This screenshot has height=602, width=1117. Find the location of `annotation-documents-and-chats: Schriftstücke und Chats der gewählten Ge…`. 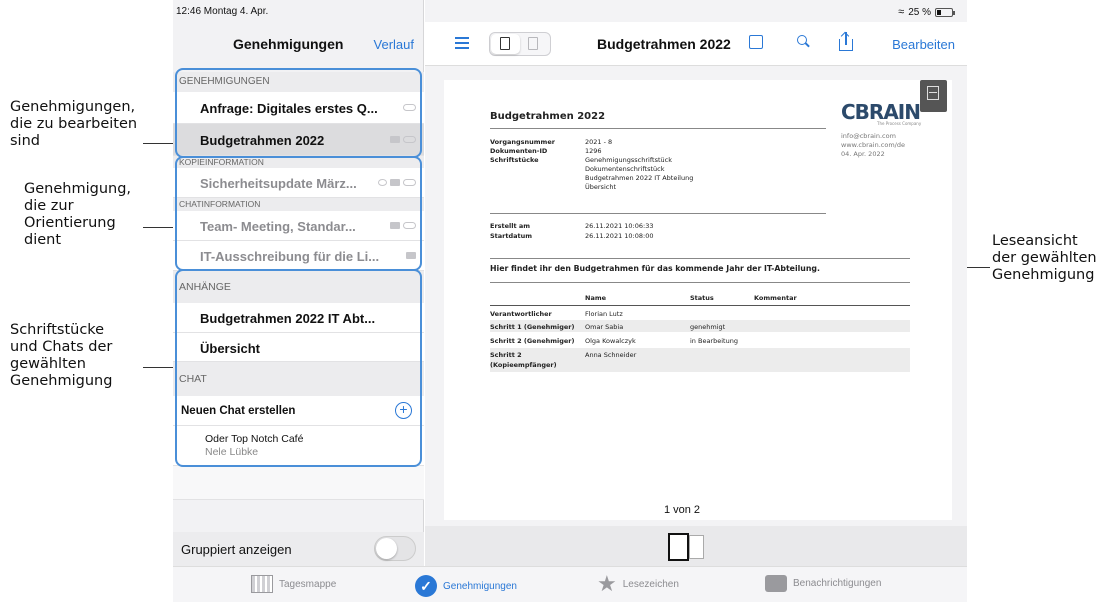

annotation-documents-and-chats: Schriftstücke und Chats der gewählten Ge… is located at coordinates (61, 355).